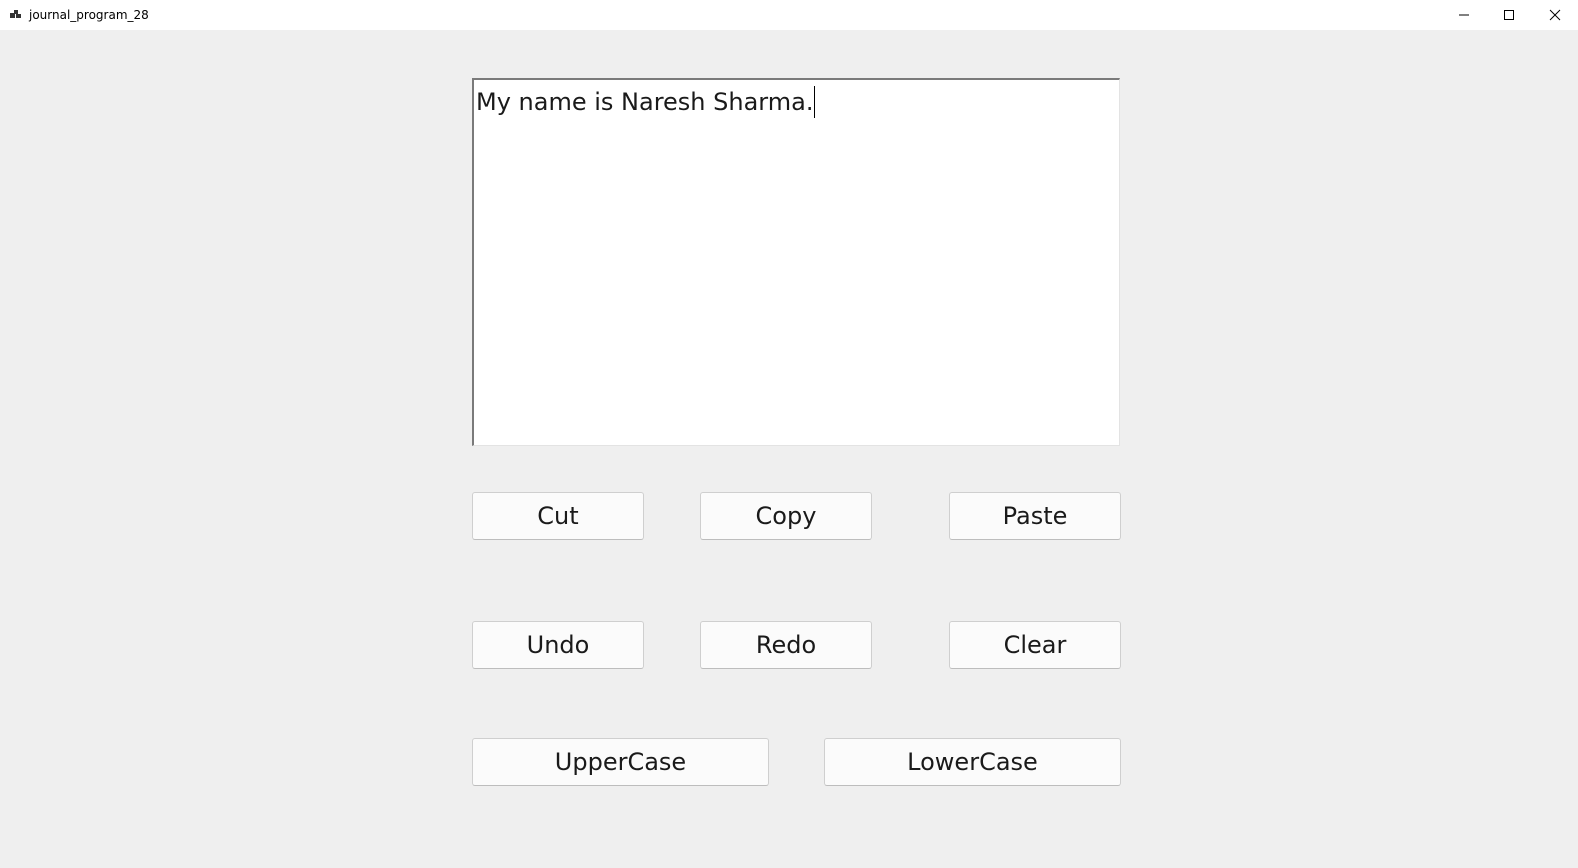 The width and height of the screenshot is (1578, 868). I want to click on editor-text: My name is Naresh Sharma., so click(645, 102).